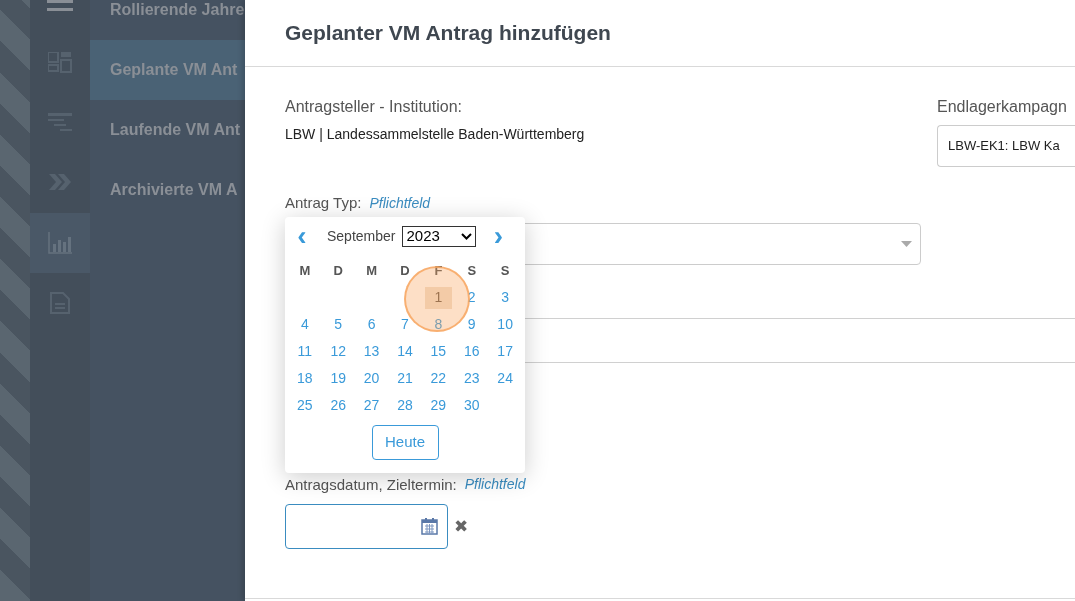 The height and width of the screenshot is (601, 1075). What do you see at coordinates (305, 324) in the screenshot?
I see `calendar-day: 4` at bounding box center [305, 324].